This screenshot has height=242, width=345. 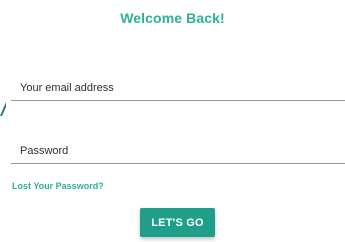 I want to click on email-field, so click(x=178, y=88).